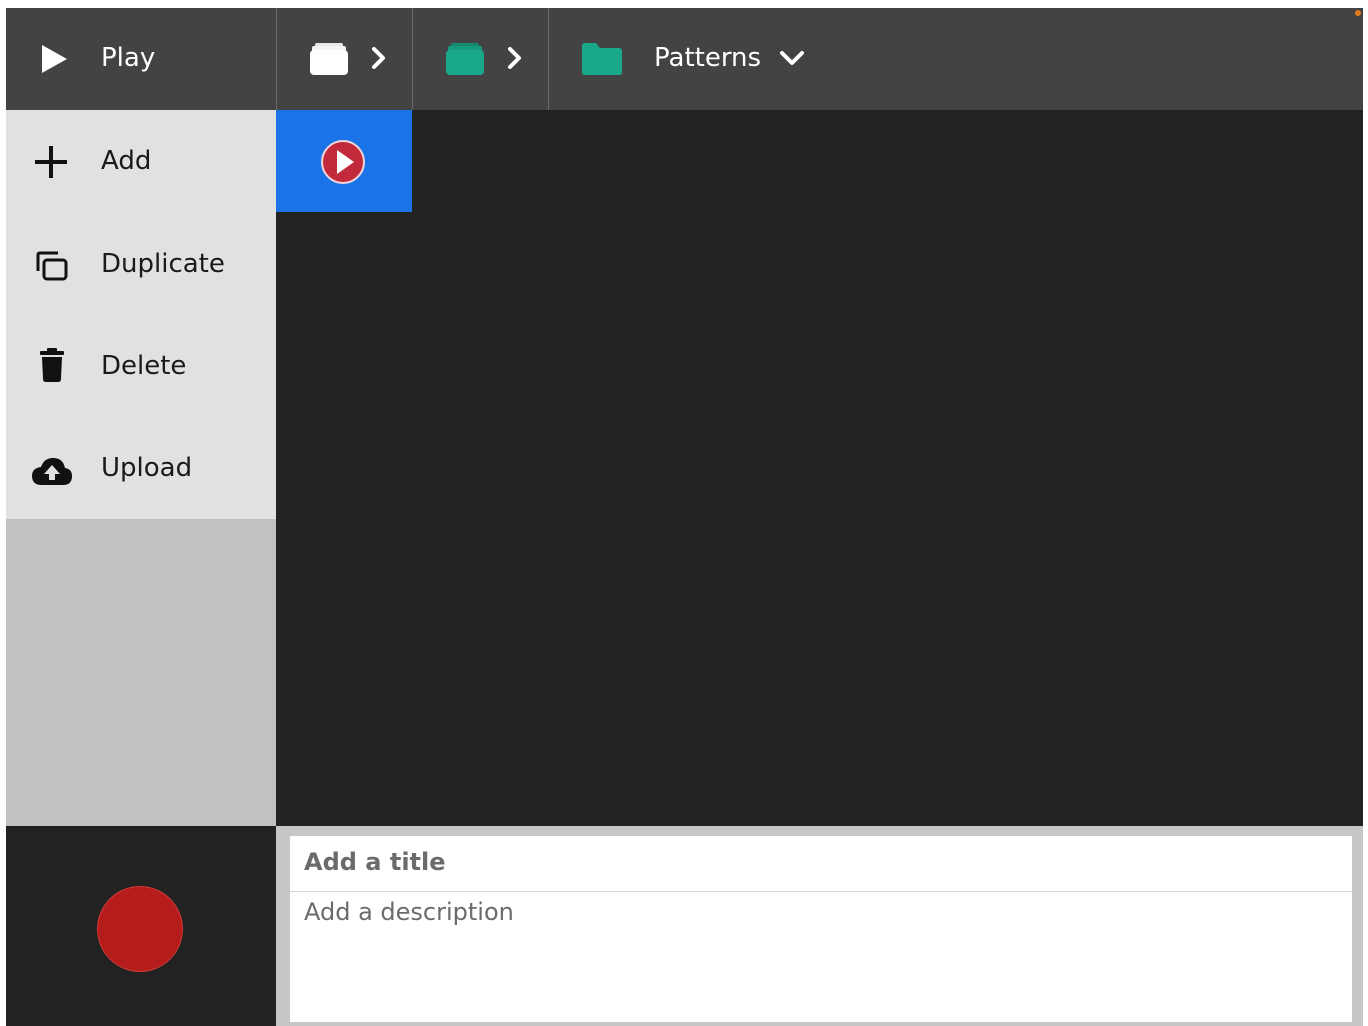  I want to click on play-button: Play, so click(141, 59).